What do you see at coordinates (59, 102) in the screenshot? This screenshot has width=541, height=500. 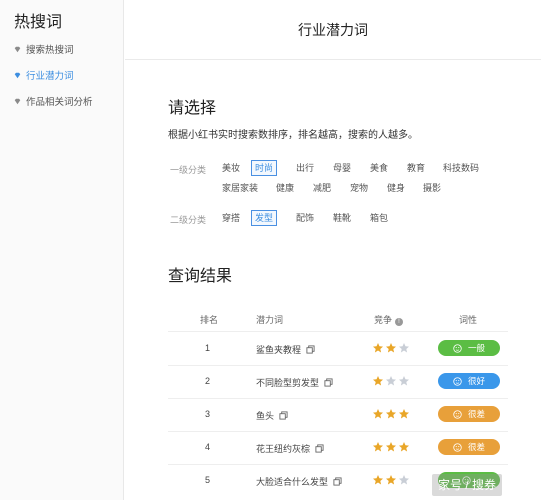 I see `sidebar-item-label: 作品相关词分析` at bounding box center [59, 102].